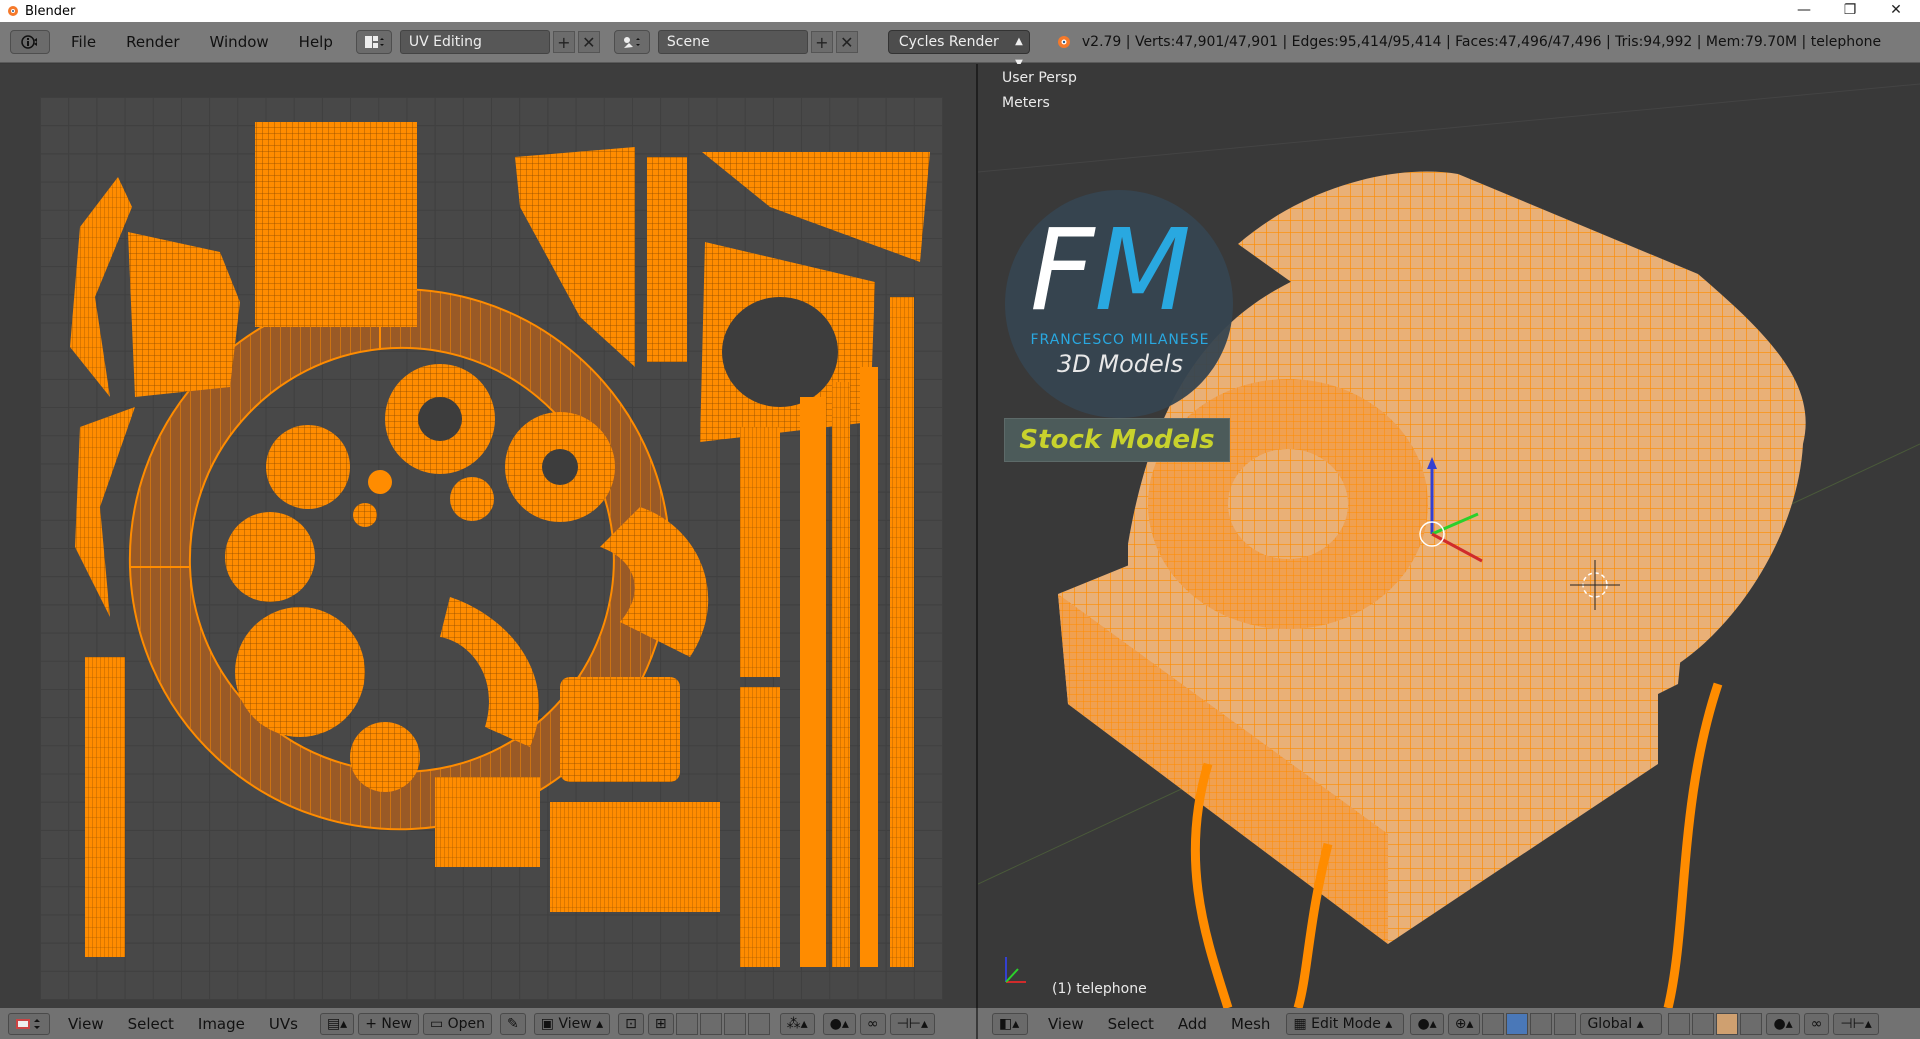 Image resolution: width=1920 pixels, height=1039 pixels. I want to click on add-scene-icon: +, so click(821, 42).